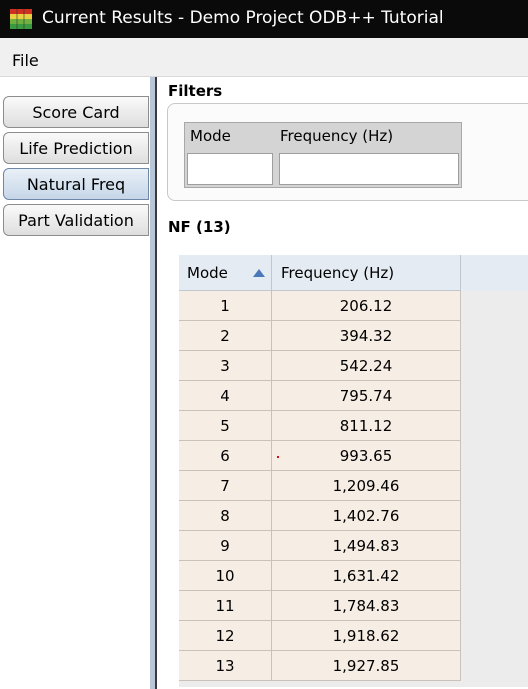 The width and height of the screenshot is (528, 689). What do you see at coordinates (366, 426) in the screenshot?
I see `cell-frequency: 811.12` at bounding box center [366, 426].